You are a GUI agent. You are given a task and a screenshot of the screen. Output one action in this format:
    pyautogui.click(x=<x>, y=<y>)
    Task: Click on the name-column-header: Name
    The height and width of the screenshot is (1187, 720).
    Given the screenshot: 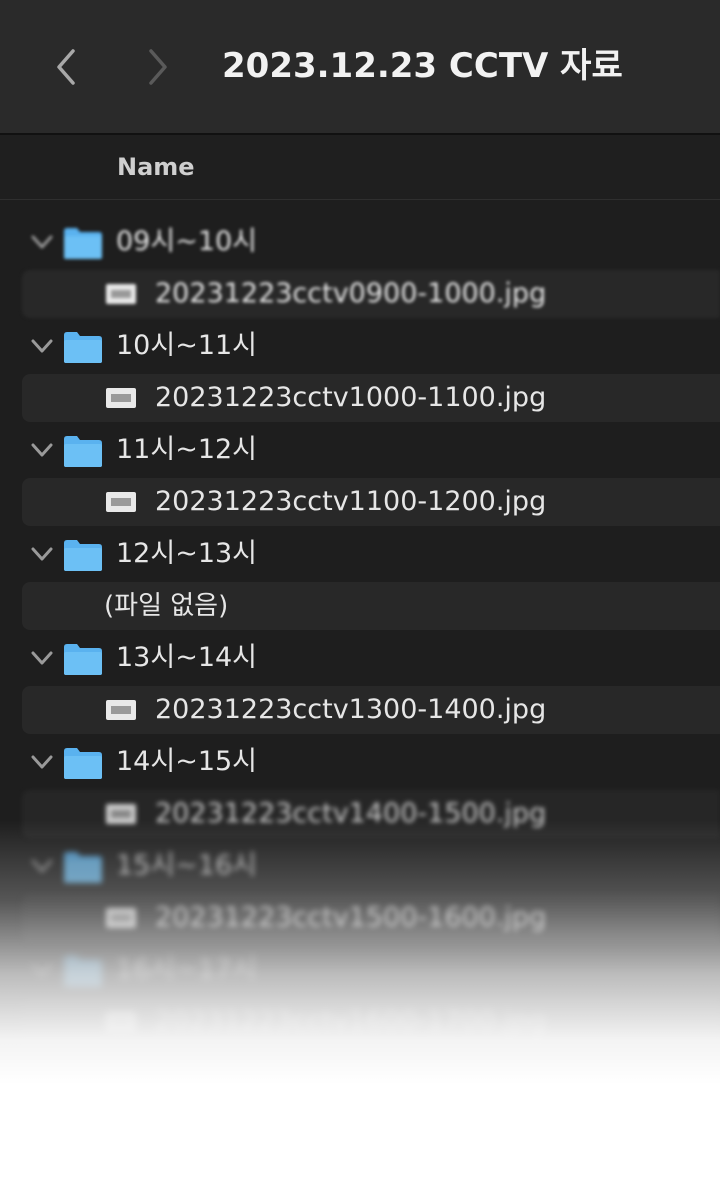 What is the action you would take?
    pyautogui.click(x=156, y=167)
    